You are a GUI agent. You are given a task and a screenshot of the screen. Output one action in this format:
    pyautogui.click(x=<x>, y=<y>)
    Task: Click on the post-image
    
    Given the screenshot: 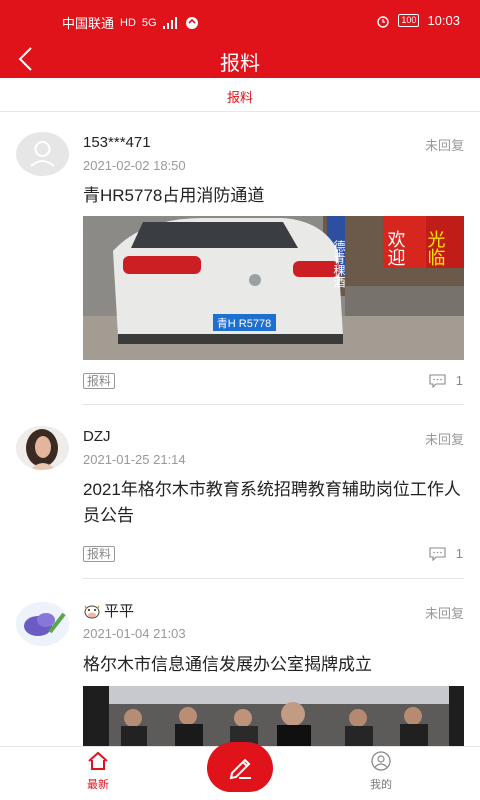 What is the action you would take?
    pyautogui.click(x=273, y=716)
    